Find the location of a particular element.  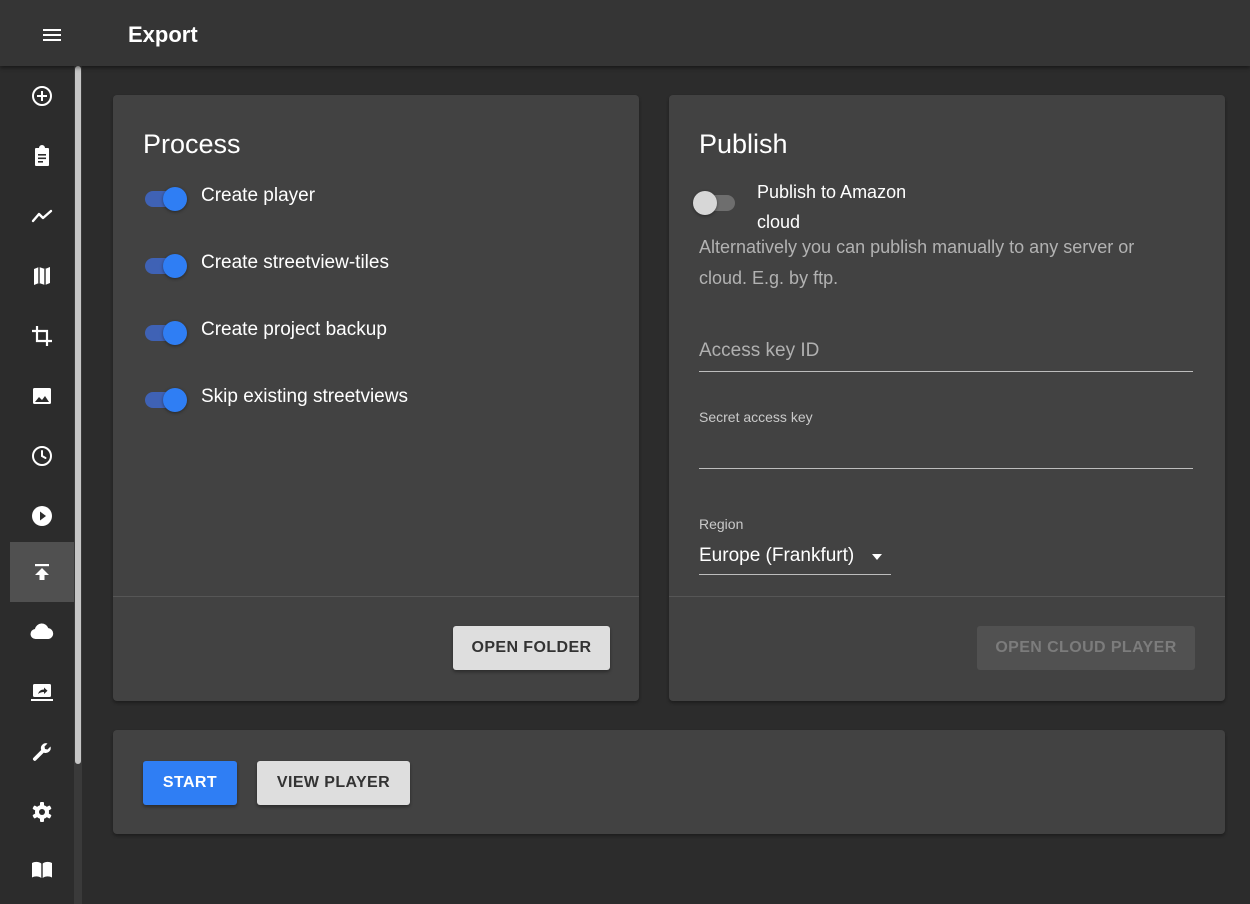

nav-item-tools is located at coordinates (42, 752).